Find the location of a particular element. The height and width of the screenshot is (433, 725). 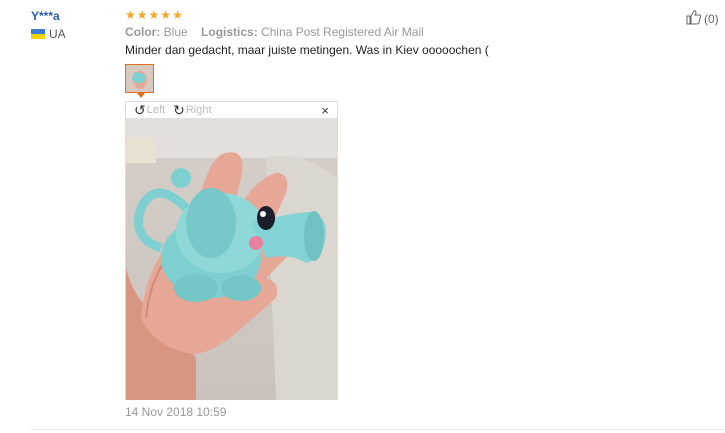

rotate-right-label: Right is located at coordinates (198, 110).